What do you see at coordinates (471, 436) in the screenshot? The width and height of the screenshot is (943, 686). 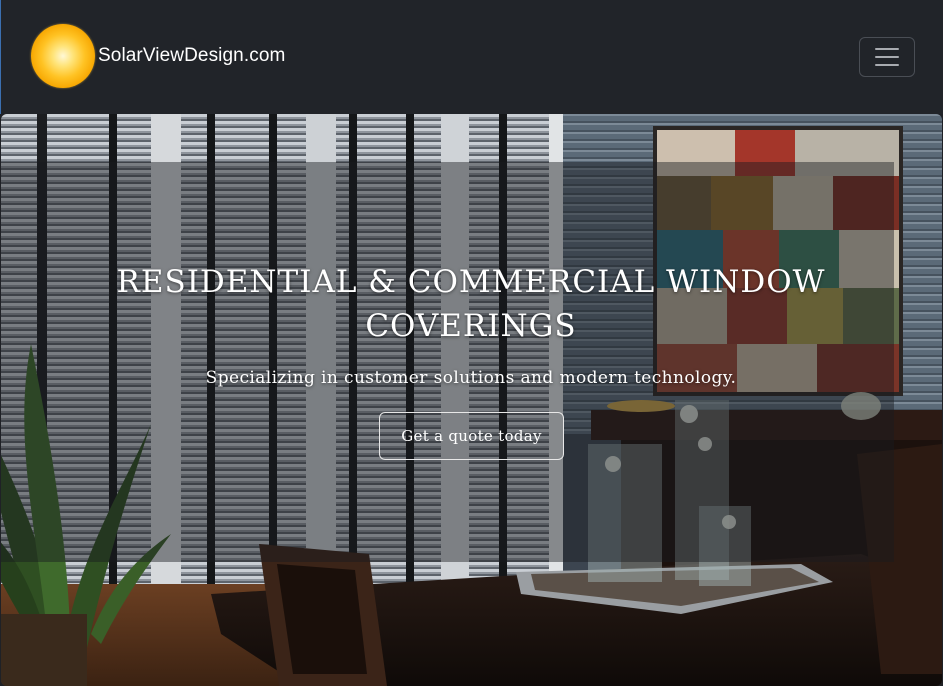 I see `get-quote-button: Get a quote today` at bounding box center [471, 436].